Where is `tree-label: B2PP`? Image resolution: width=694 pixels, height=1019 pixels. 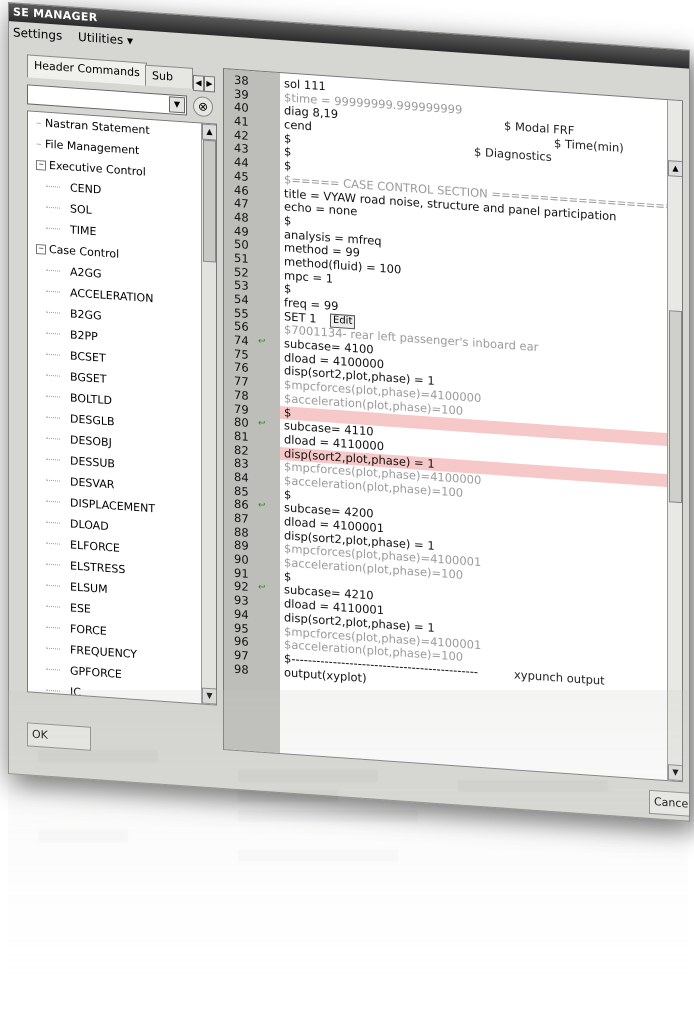 tree-label: B2PP is located at coordinates (84, 336).